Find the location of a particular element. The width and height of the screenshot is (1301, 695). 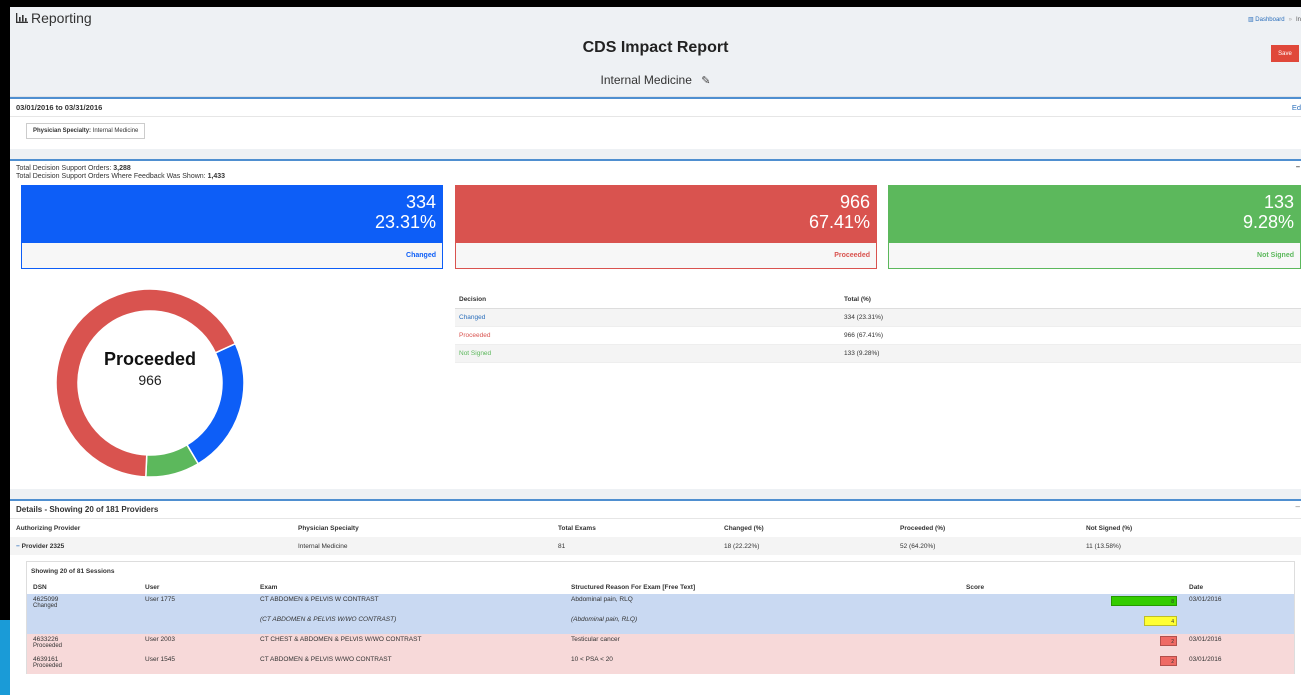

column-header: DSN is located at coordinates (83, 587).